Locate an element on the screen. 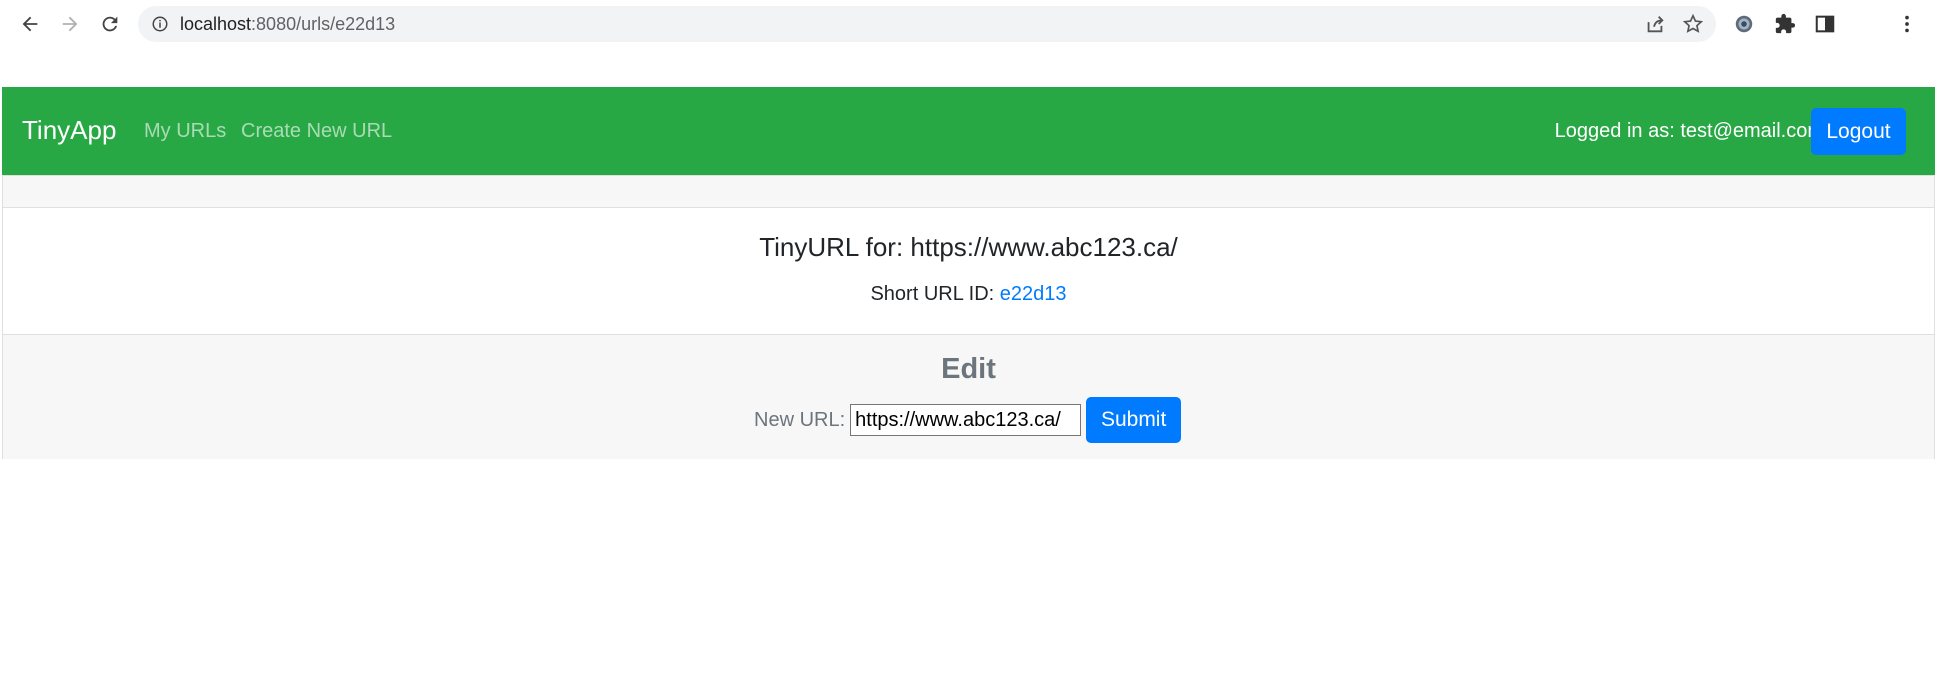 The width and height of the screenshot is (1935, 686). address-bar: localhost:8080/urls/e22d13 is located at coordinates (927, 24).